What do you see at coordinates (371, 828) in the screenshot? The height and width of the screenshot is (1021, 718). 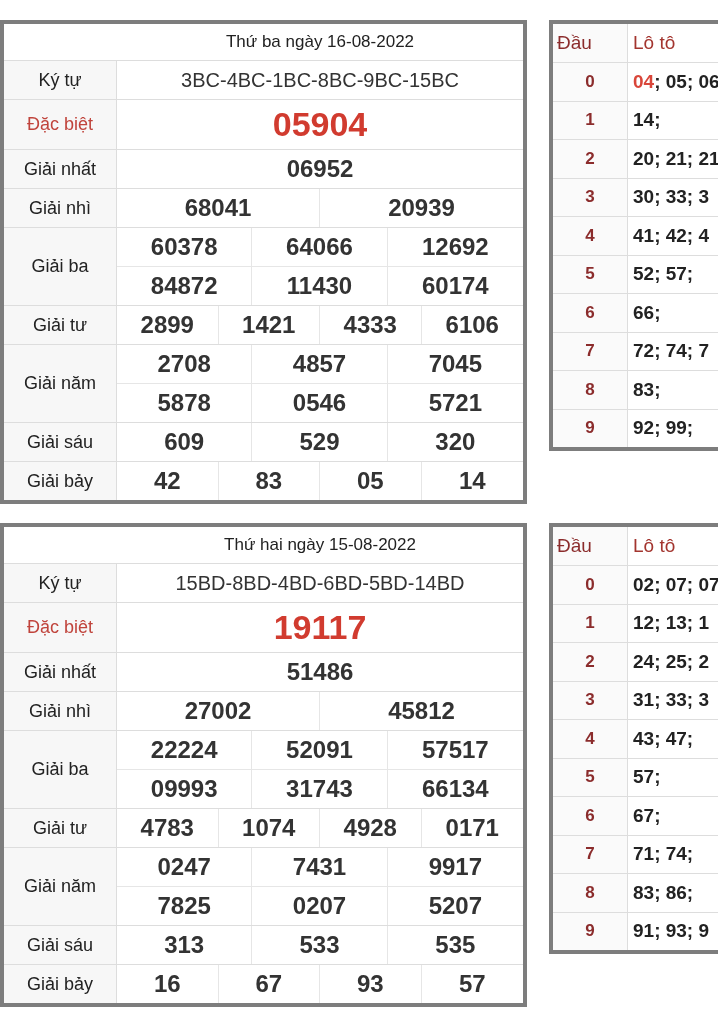 I see `prize-number: 4928` at bounding box center [371, 828].